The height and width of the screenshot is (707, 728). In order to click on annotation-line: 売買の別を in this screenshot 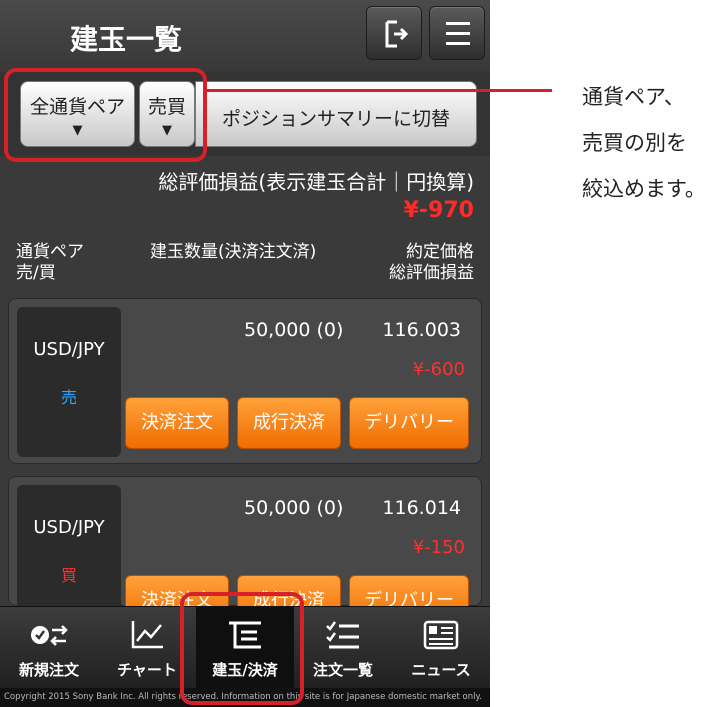, I will do `click(634, 143)`.